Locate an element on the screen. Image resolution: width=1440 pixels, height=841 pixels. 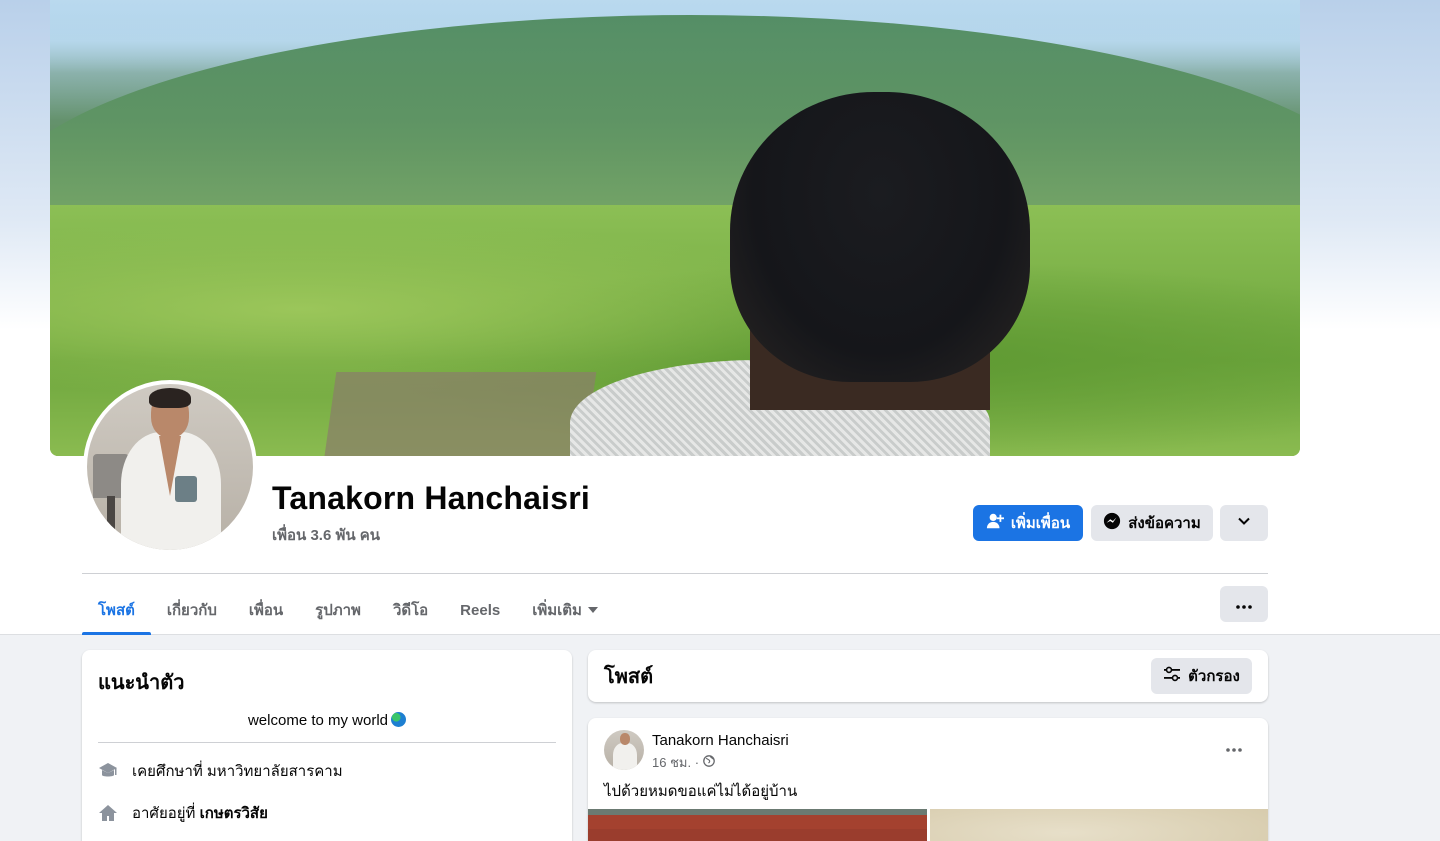
message-button: ส่งข้อความ is located at coordinates (1152, 523).